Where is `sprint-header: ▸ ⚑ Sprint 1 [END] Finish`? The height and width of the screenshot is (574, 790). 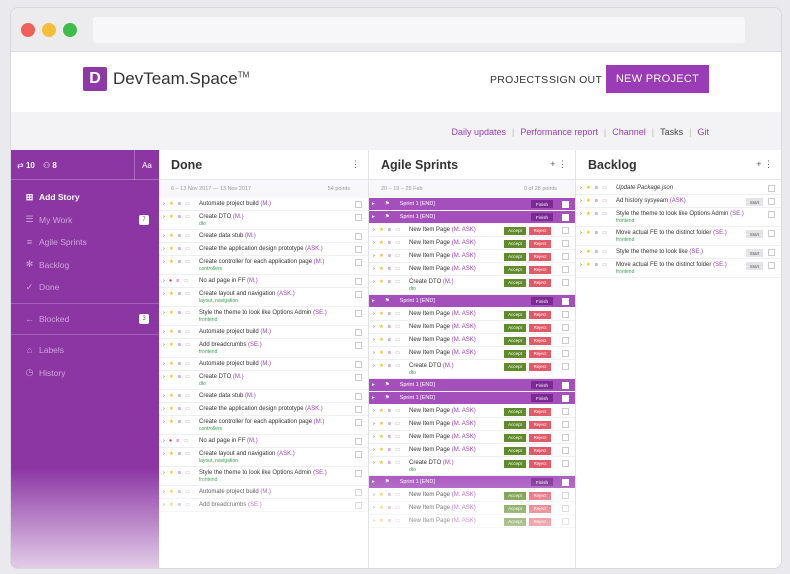
sprint-header: ▸ ⚑ Sprint 1 [END] Finish is located at coordinates (472, 482).